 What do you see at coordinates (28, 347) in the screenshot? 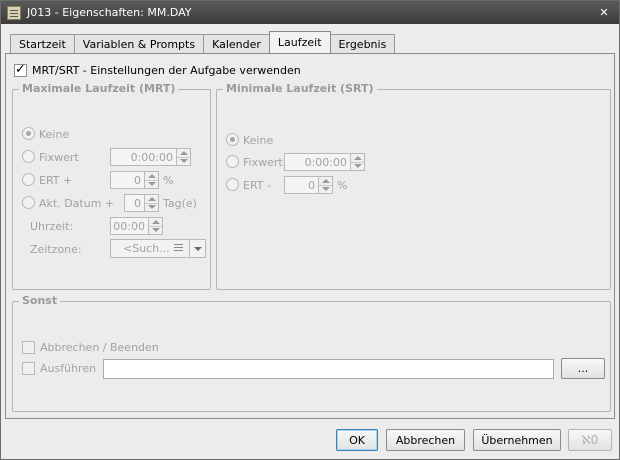
I see `abbrechen-beenden-checkbox` at bounding box center [28, 347].